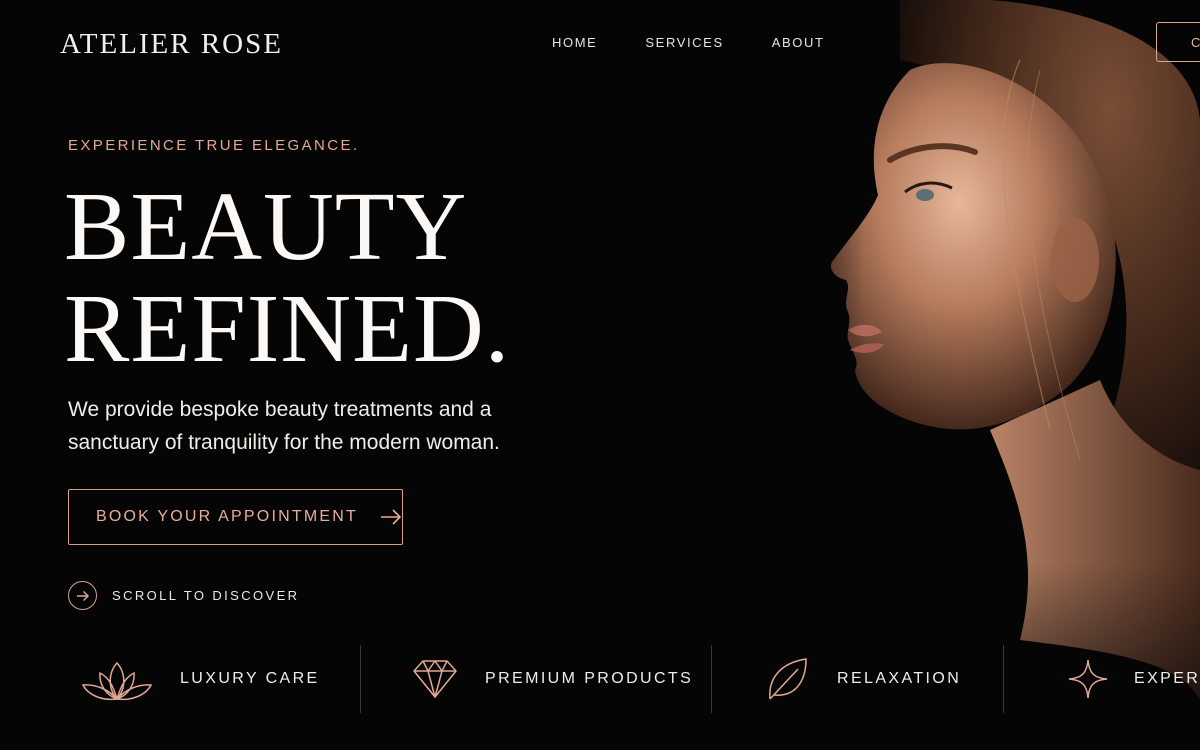 The height and width of the screenshot is (750, 1200). I want to click on contact-button: C, so click(1178, 42).